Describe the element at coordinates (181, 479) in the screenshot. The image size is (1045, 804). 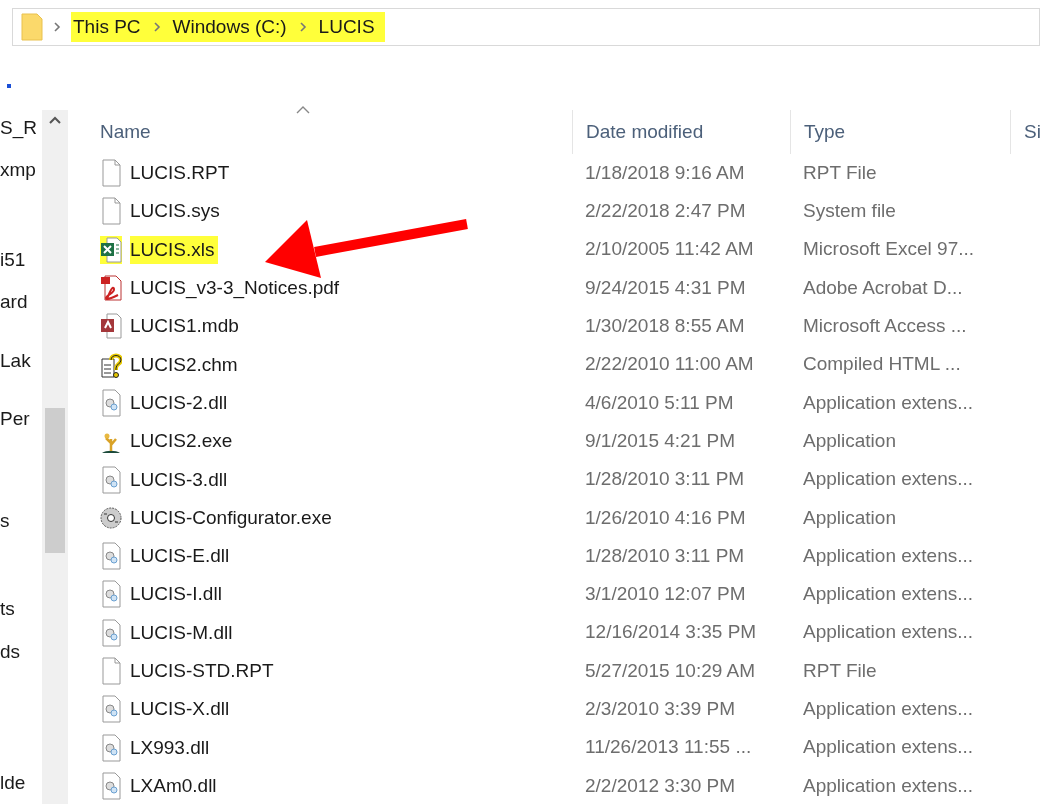
I see `file-name: LUCIS-3.dll` at that location.